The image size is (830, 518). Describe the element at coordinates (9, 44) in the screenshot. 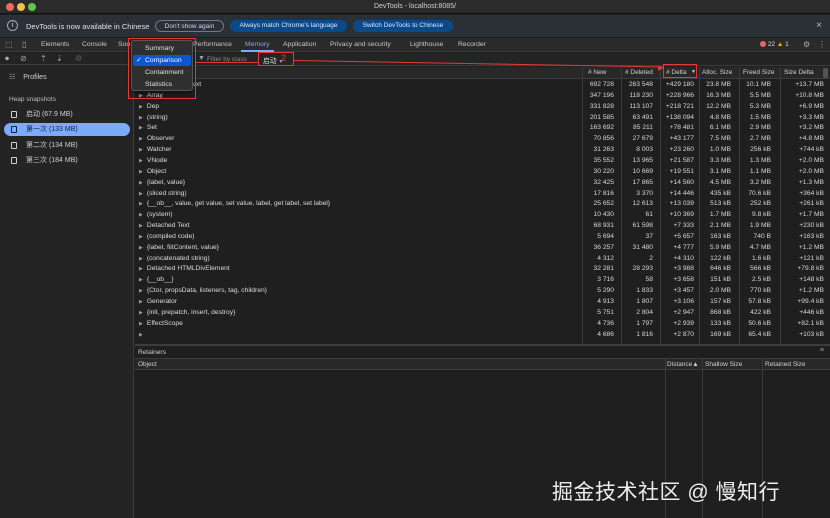

I see `inspect-element-icon: ⬚` at that location.